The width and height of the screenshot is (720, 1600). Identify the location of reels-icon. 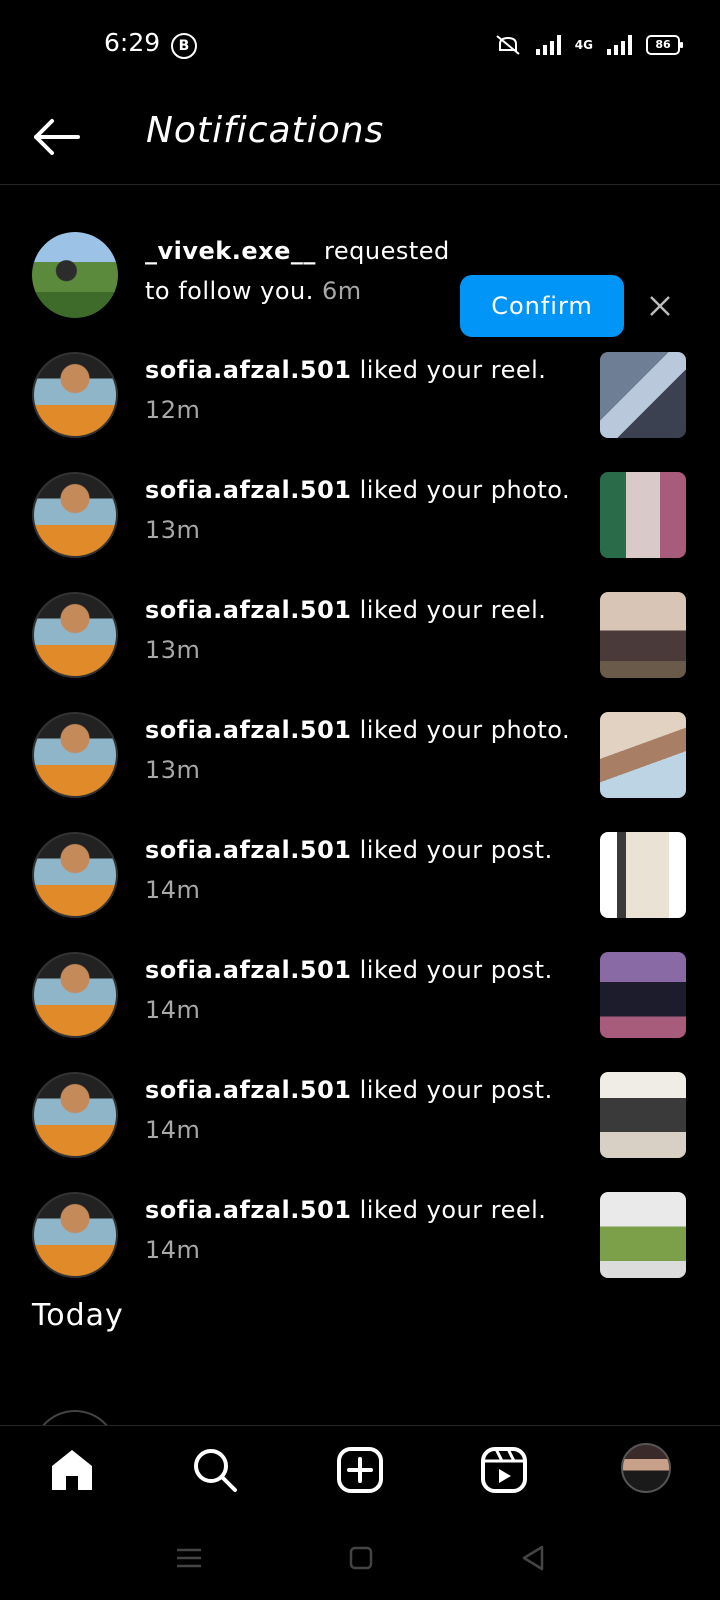
(504, 1470).